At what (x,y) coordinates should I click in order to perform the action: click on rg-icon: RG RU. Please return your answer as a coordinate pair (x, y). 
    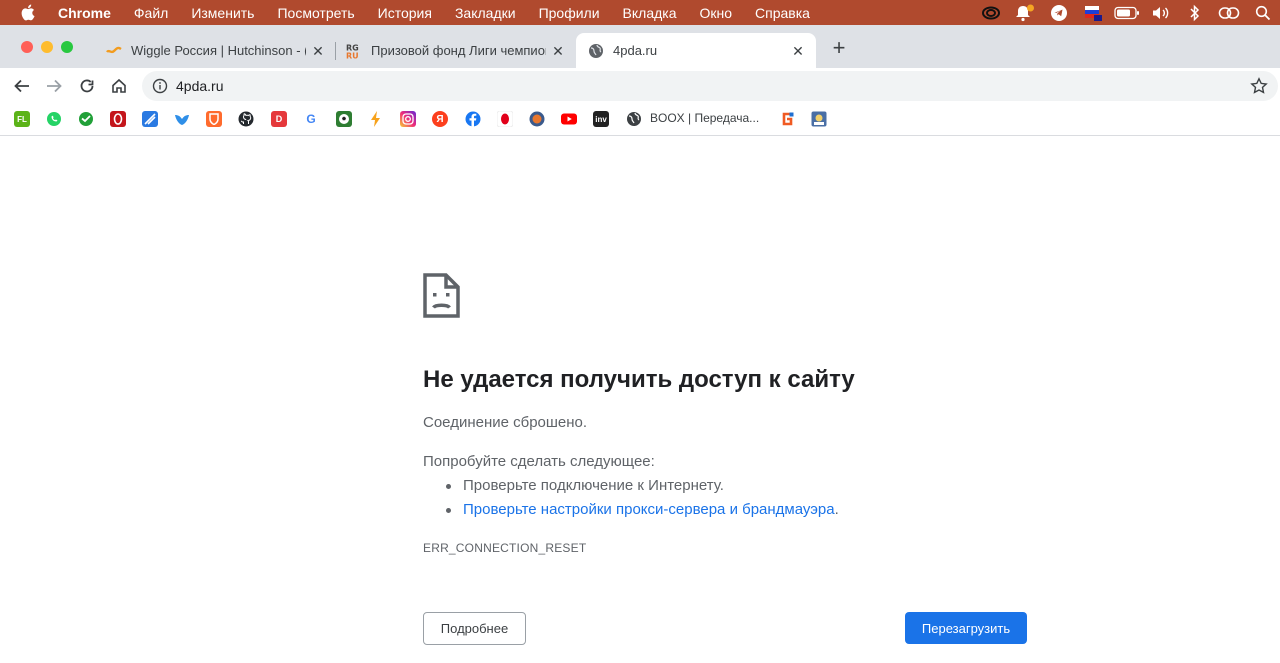
    Looking at the image, I should click on (354, 51).